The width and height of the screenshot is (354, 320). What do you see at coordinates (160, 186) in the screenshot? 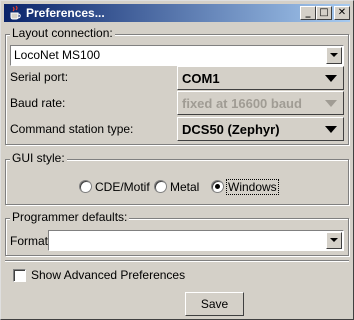
I see `radio-metal` at bounding box center [160, 186].